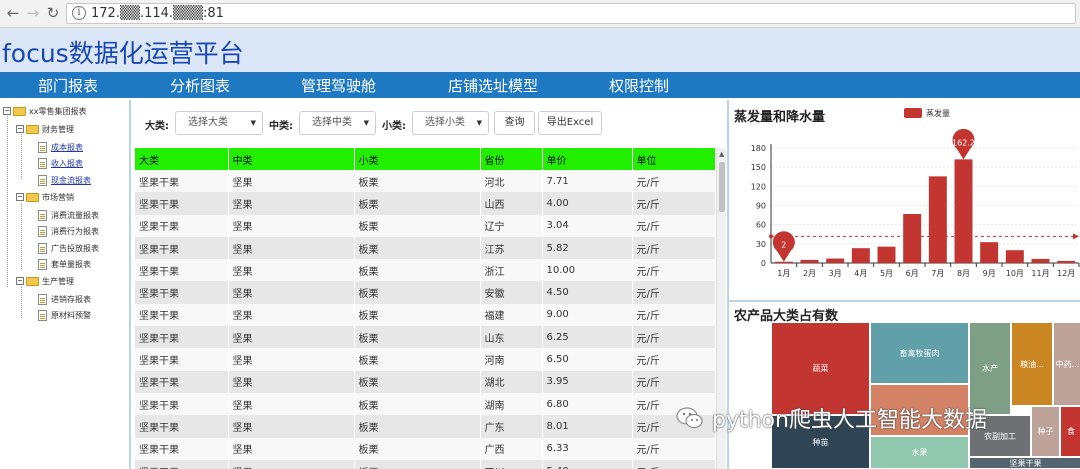  What do you see at coordinates (68, 85) in the screenshot?
I see `menu-item-dept-report: 部门报表` at bounding box center [68, 85].